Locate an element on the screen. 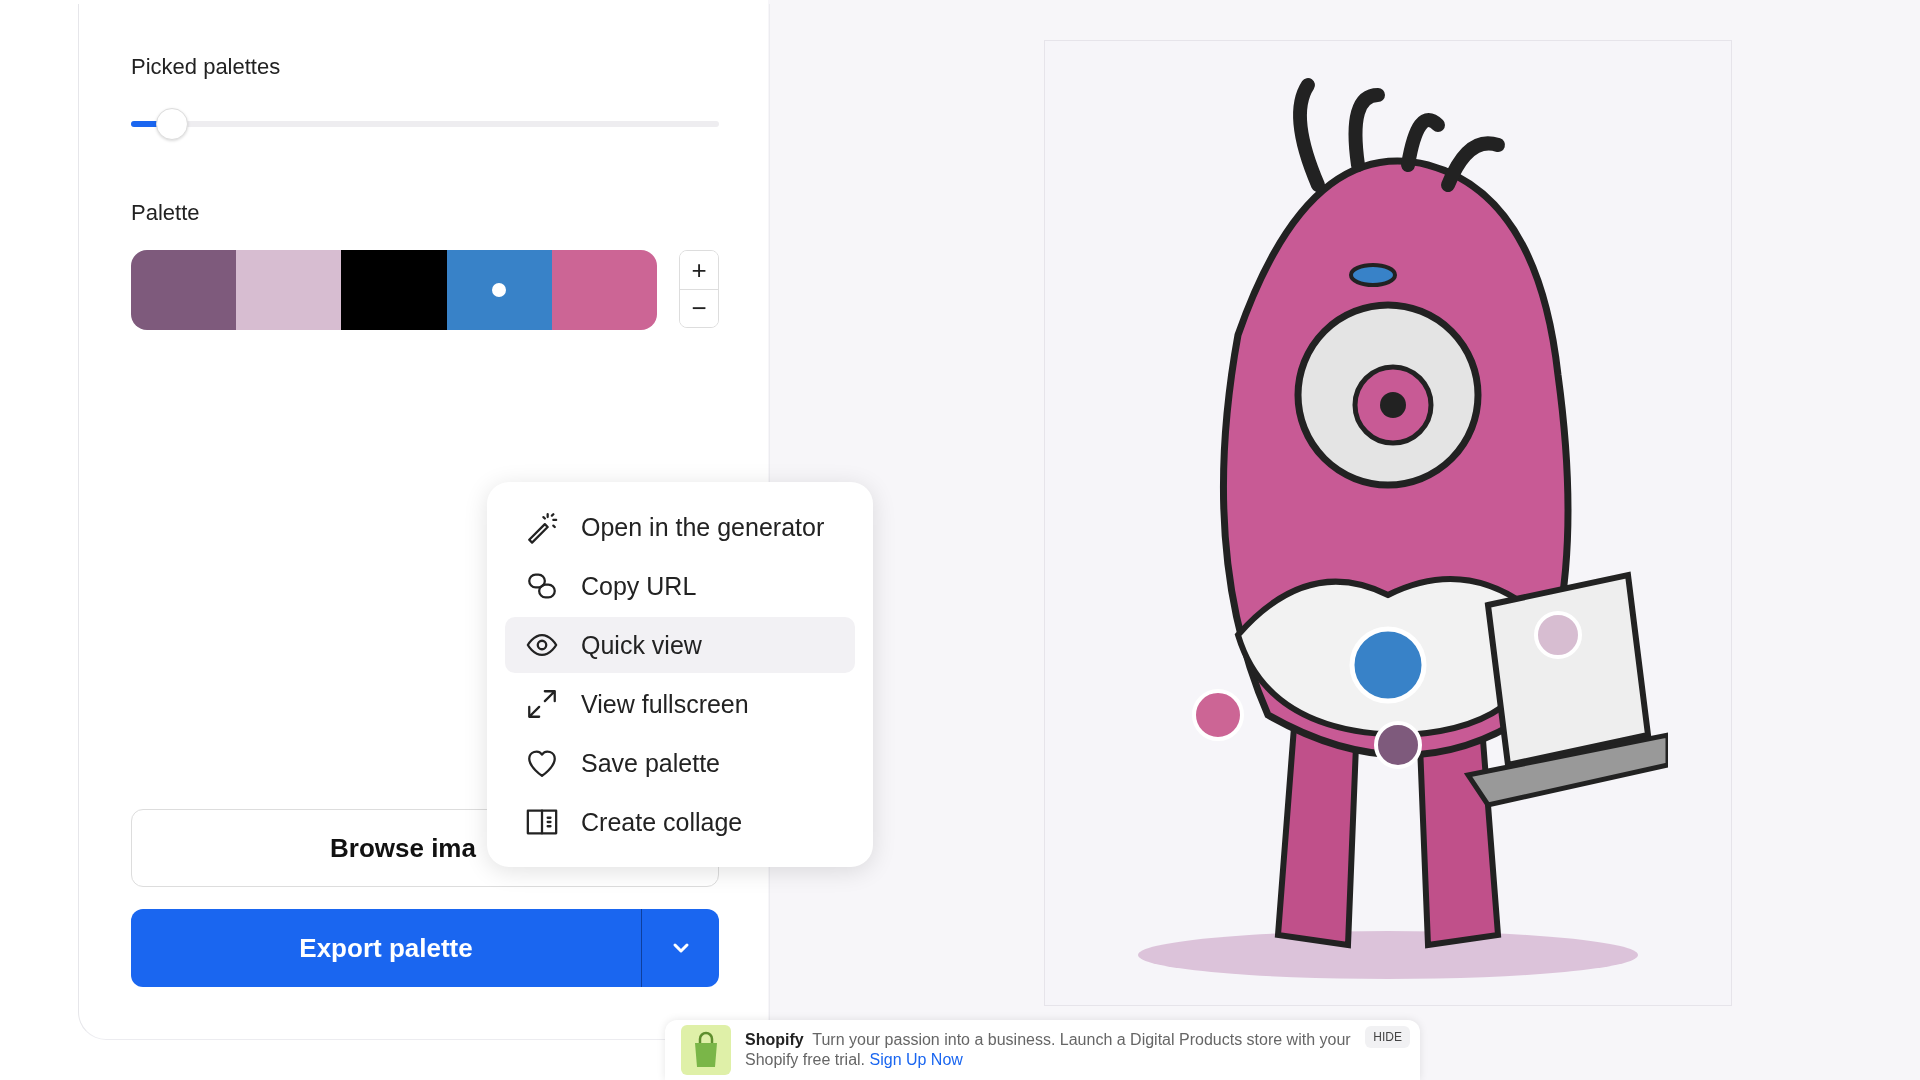  expand-icon is located at coordinates (542, 704).